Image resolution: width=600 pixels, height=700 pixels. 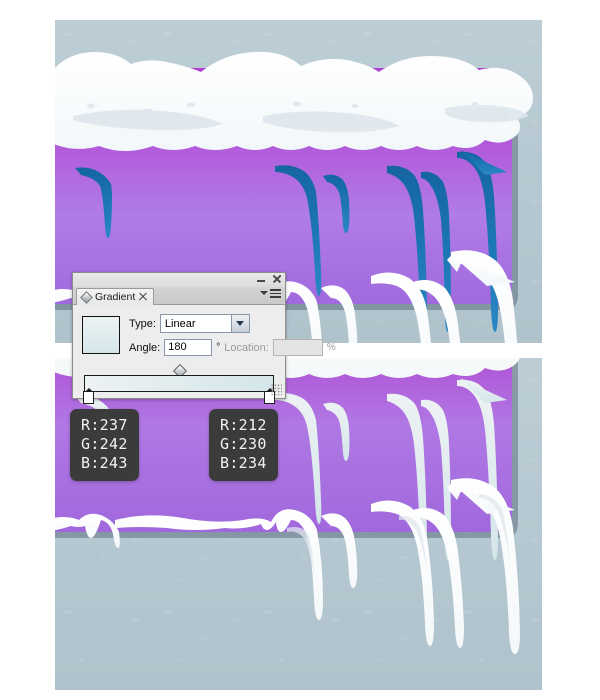 What do you see at coordinates (142, 323) in the screenshot?
I see `type-label: Type:` at bounding box center [142, 323].